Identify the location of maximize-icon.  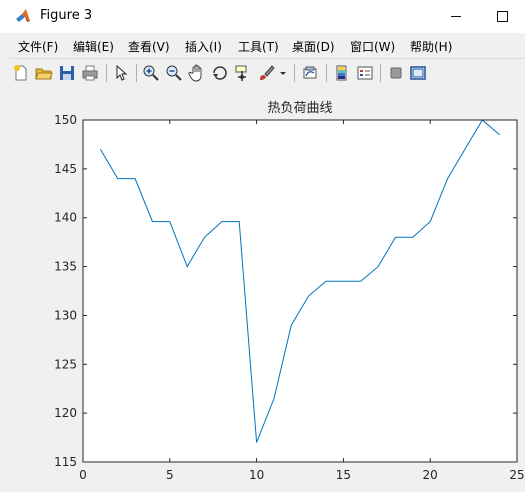
(502, 16).